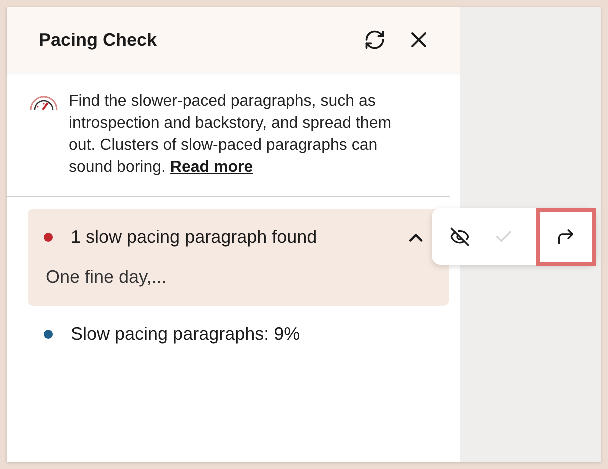 Image resolution: width=608 pixels, height=469 pixels. I want to click on eye-off-icon, so click(460, 236).